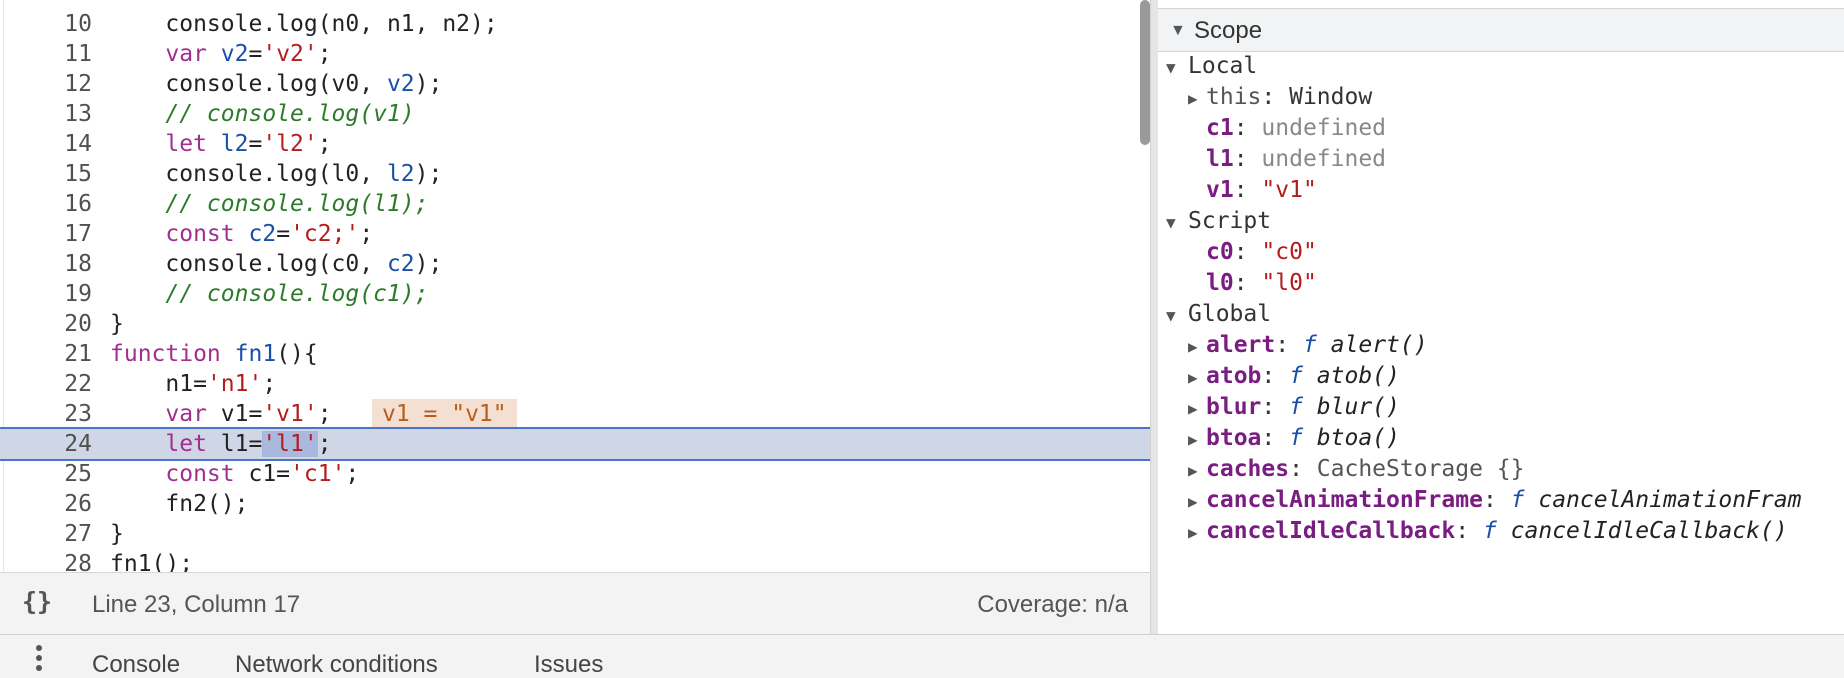 The height and width of the screenshot is (678, 1844). Describe the element at coordinates (152, 561) in the screenshot. I see `code-text: fn1();` at that location.